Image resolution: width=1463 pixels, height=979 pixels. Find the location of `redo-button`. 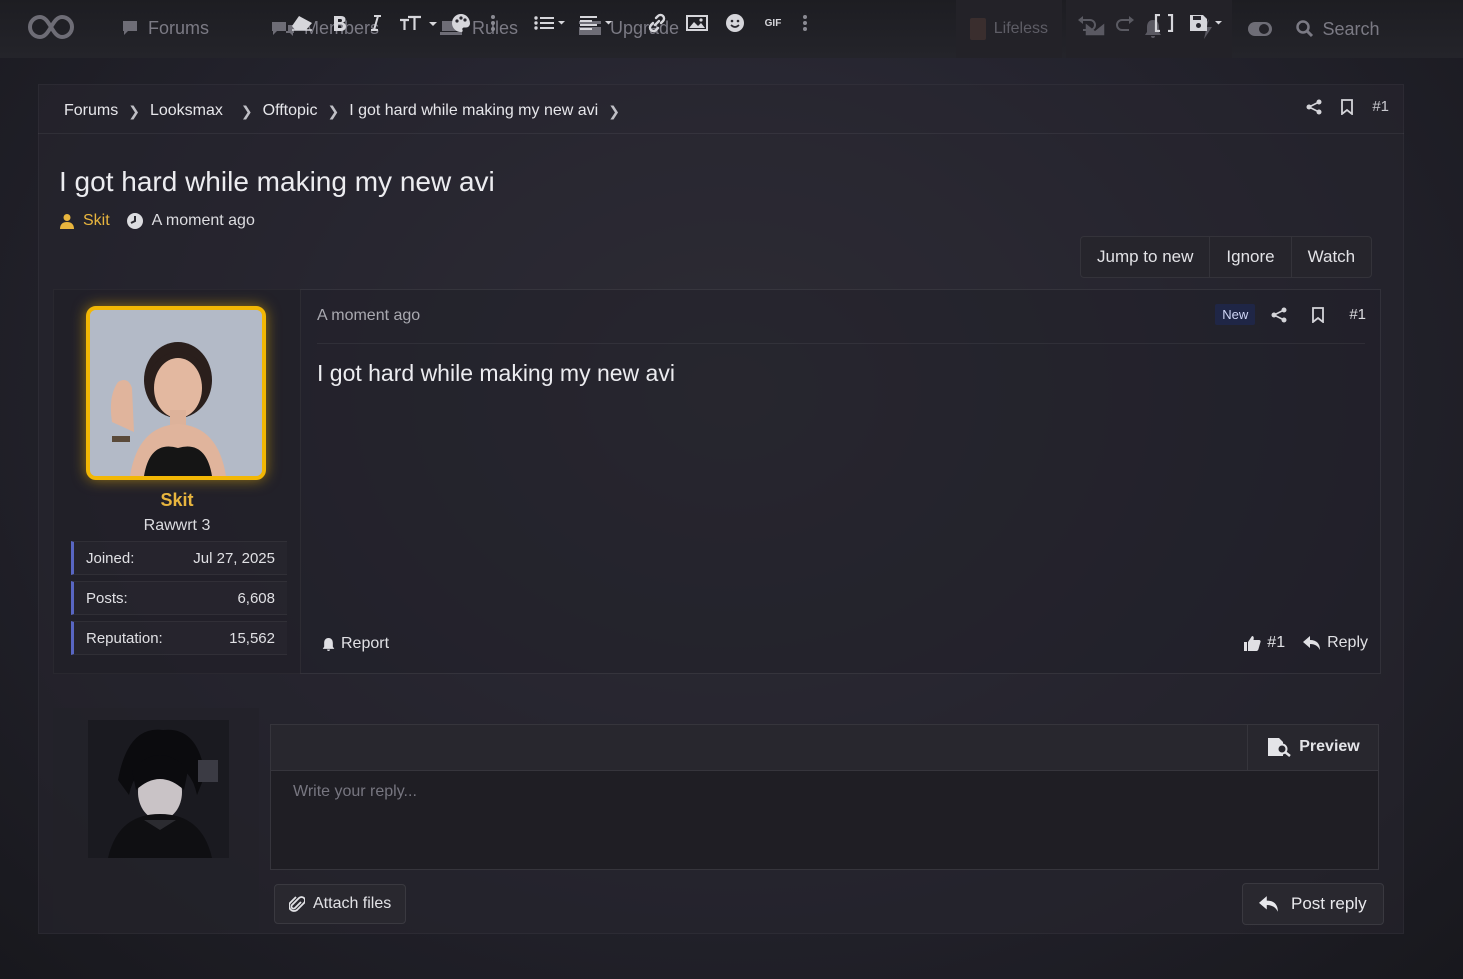

redo-button is located at coordinates (1125, 23).